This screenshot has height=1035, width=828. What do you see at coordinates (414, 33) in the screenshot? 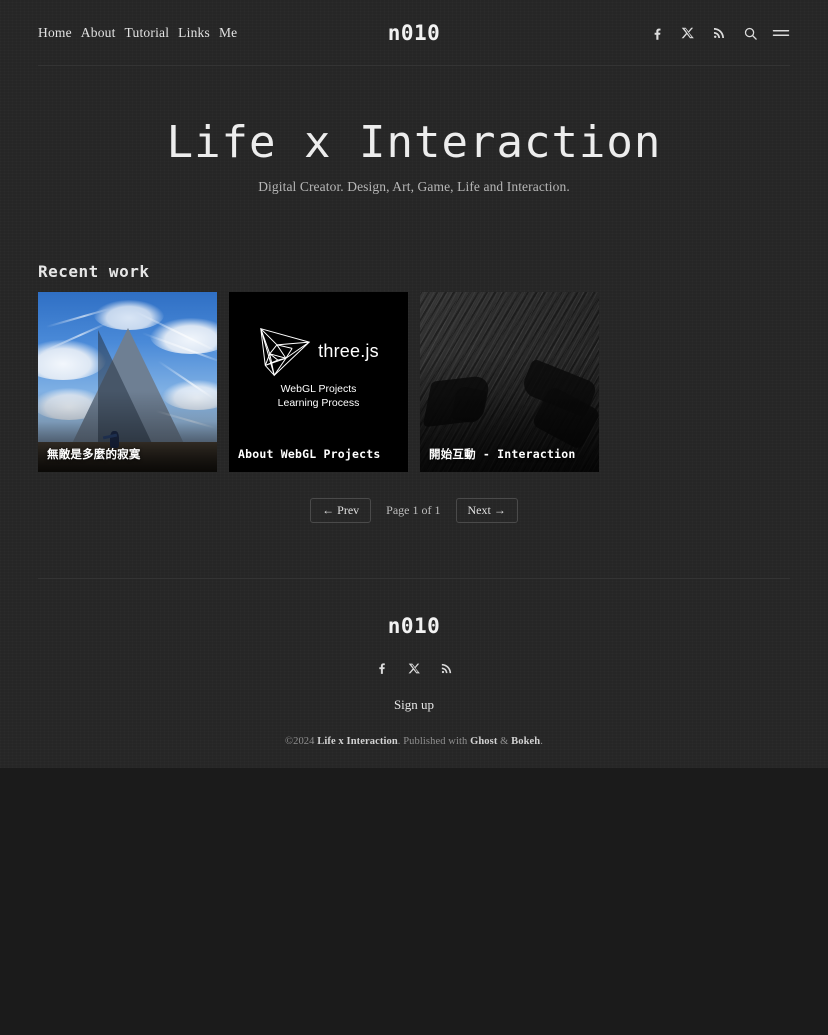
I see `site-logo: n010` at bounding box center [414, 33].